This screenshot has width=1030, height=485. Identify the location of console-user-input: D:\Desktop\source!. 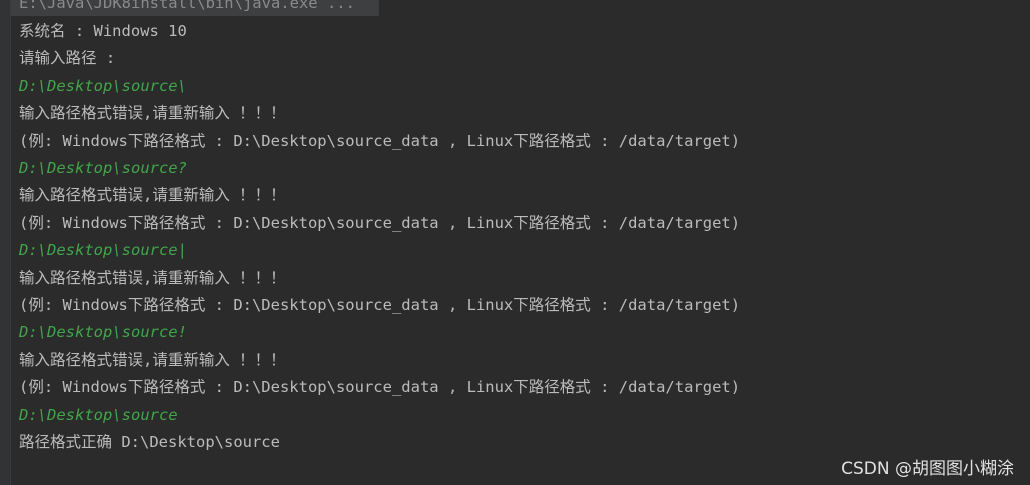
(103, 332).